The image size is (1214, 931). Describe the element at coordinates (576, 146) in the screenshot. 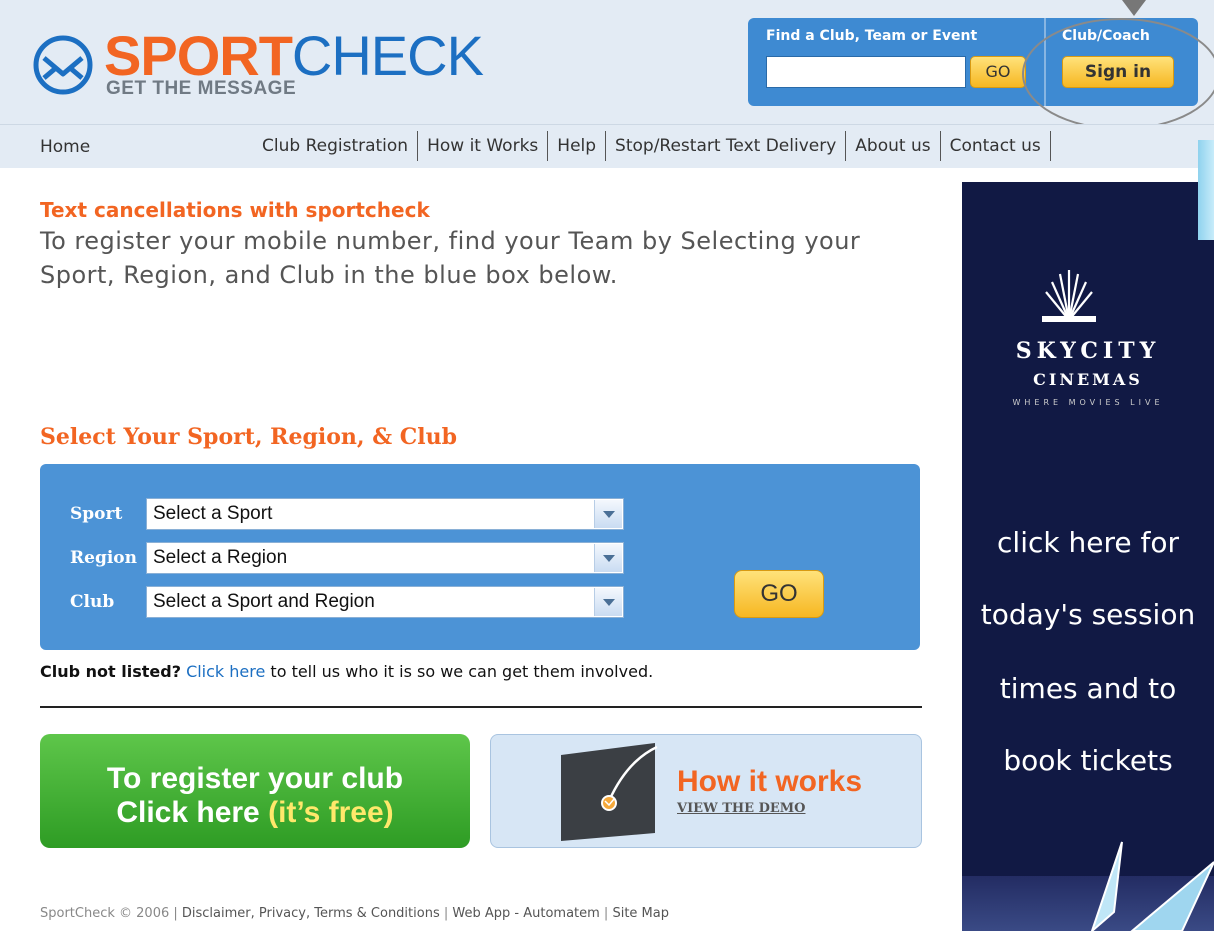

I see `nav-help: Help` at that location.